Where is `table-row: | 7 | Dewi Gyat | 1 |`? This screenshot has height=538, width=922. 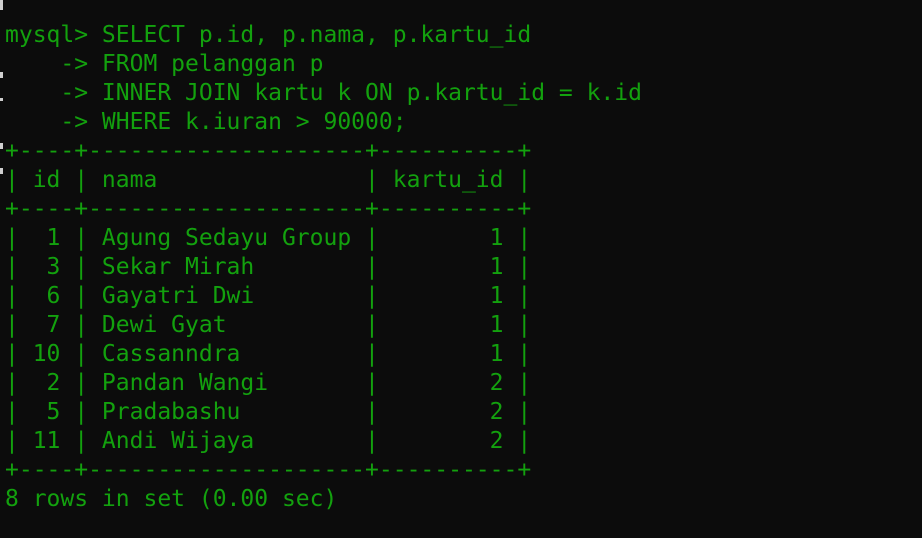 table-row: | 7 | Dewi Gyat | 1 | is located at coordinates (268, 325).